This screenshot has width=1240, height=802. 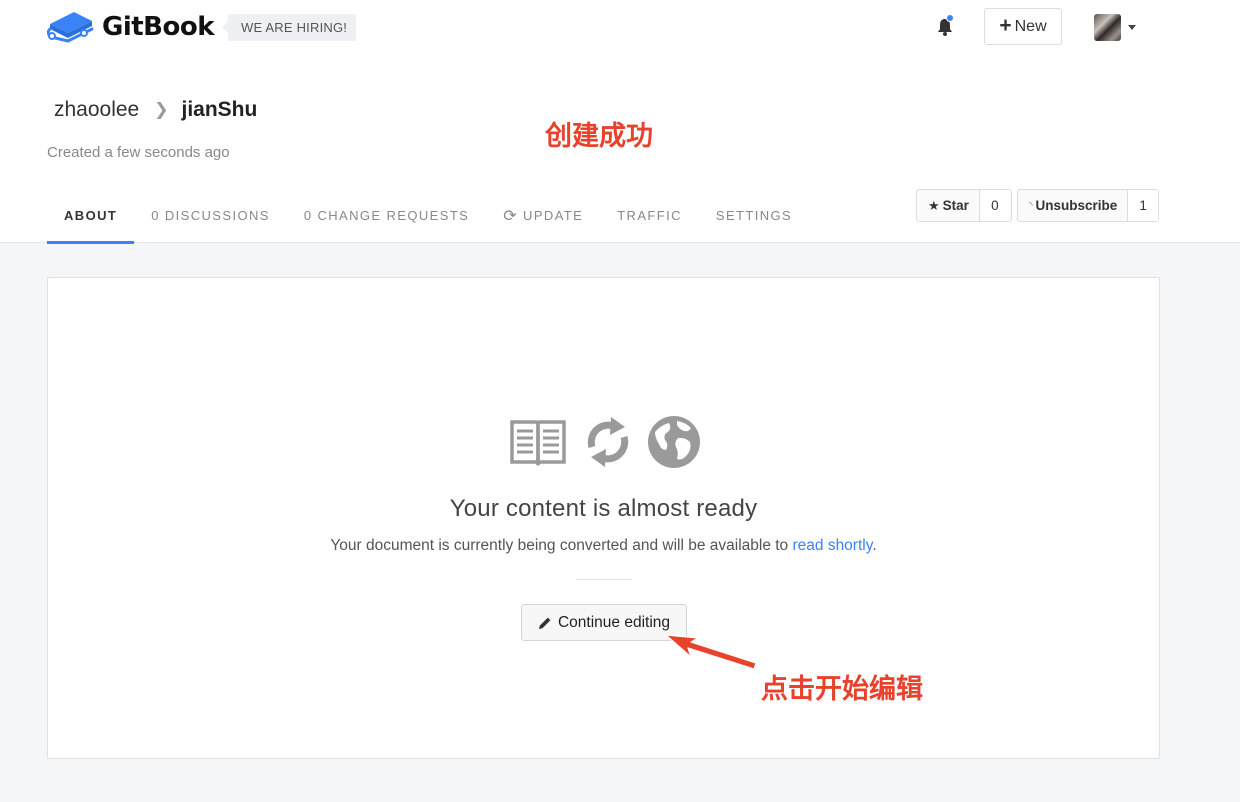 I want to click on tab-label: SETTINGS, so click(x=754, y=215).